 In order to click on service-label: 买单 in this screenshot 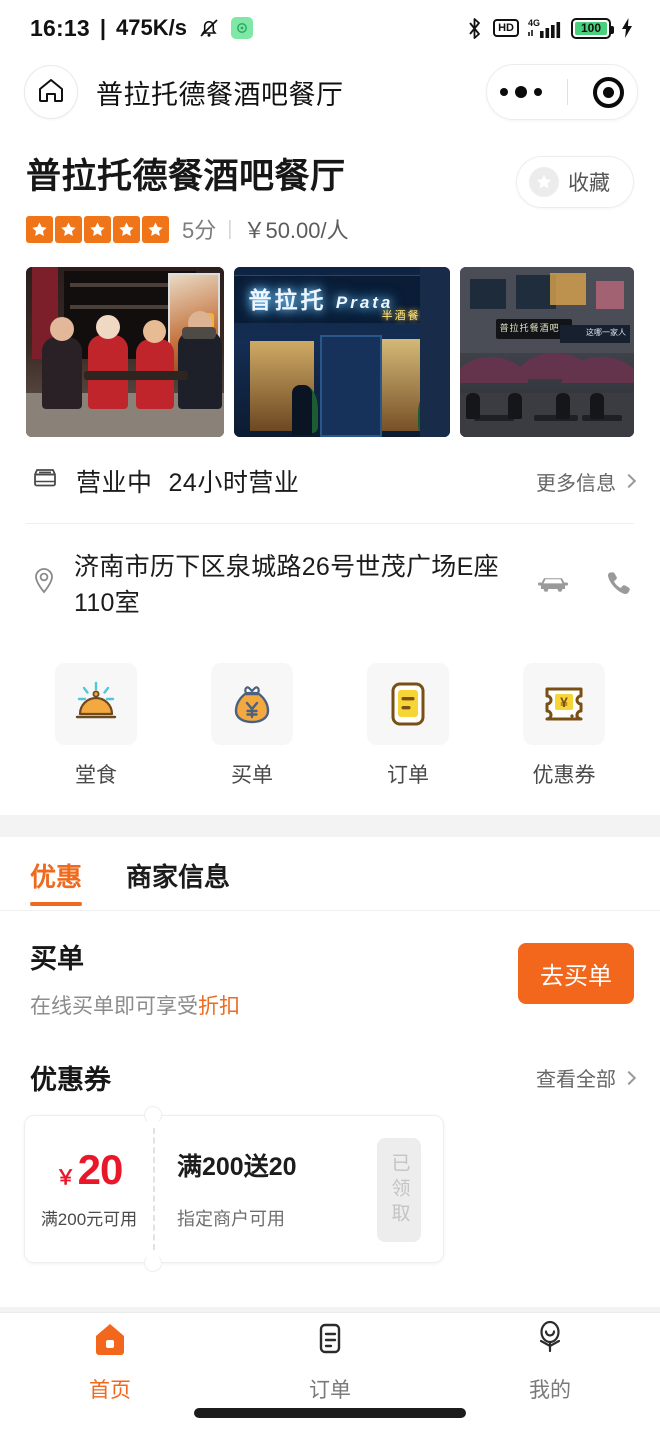, I will do `click(252, 775)`.